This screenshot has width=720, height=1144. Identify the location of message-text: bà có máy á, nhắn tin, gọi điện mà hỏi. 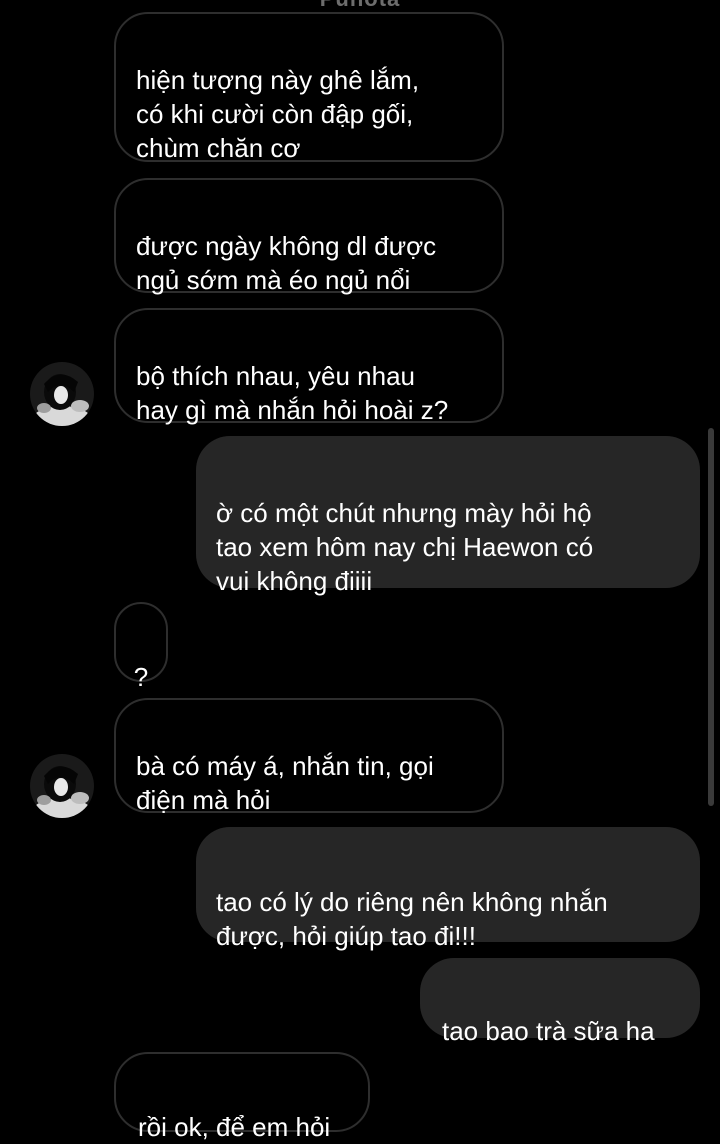
(285, 783).